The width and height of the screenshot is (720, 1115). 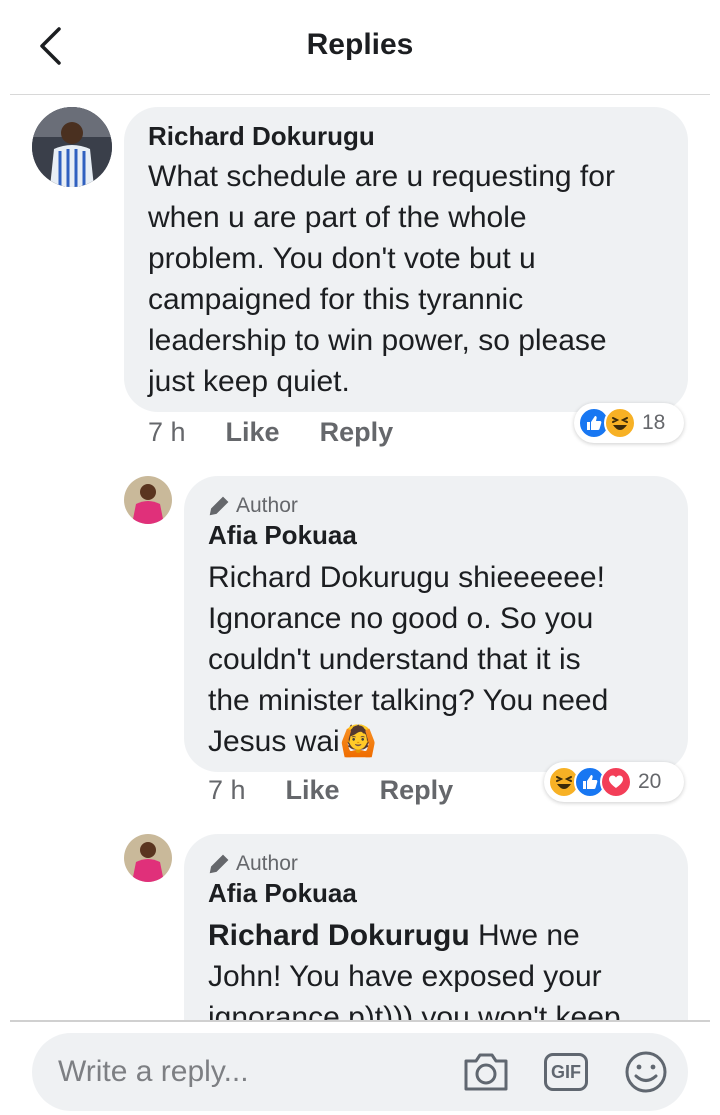 What do you see at coordinates (654, 422) in the screenshot?
I see `reaction-count: 18` at bounding box center [654, 422].